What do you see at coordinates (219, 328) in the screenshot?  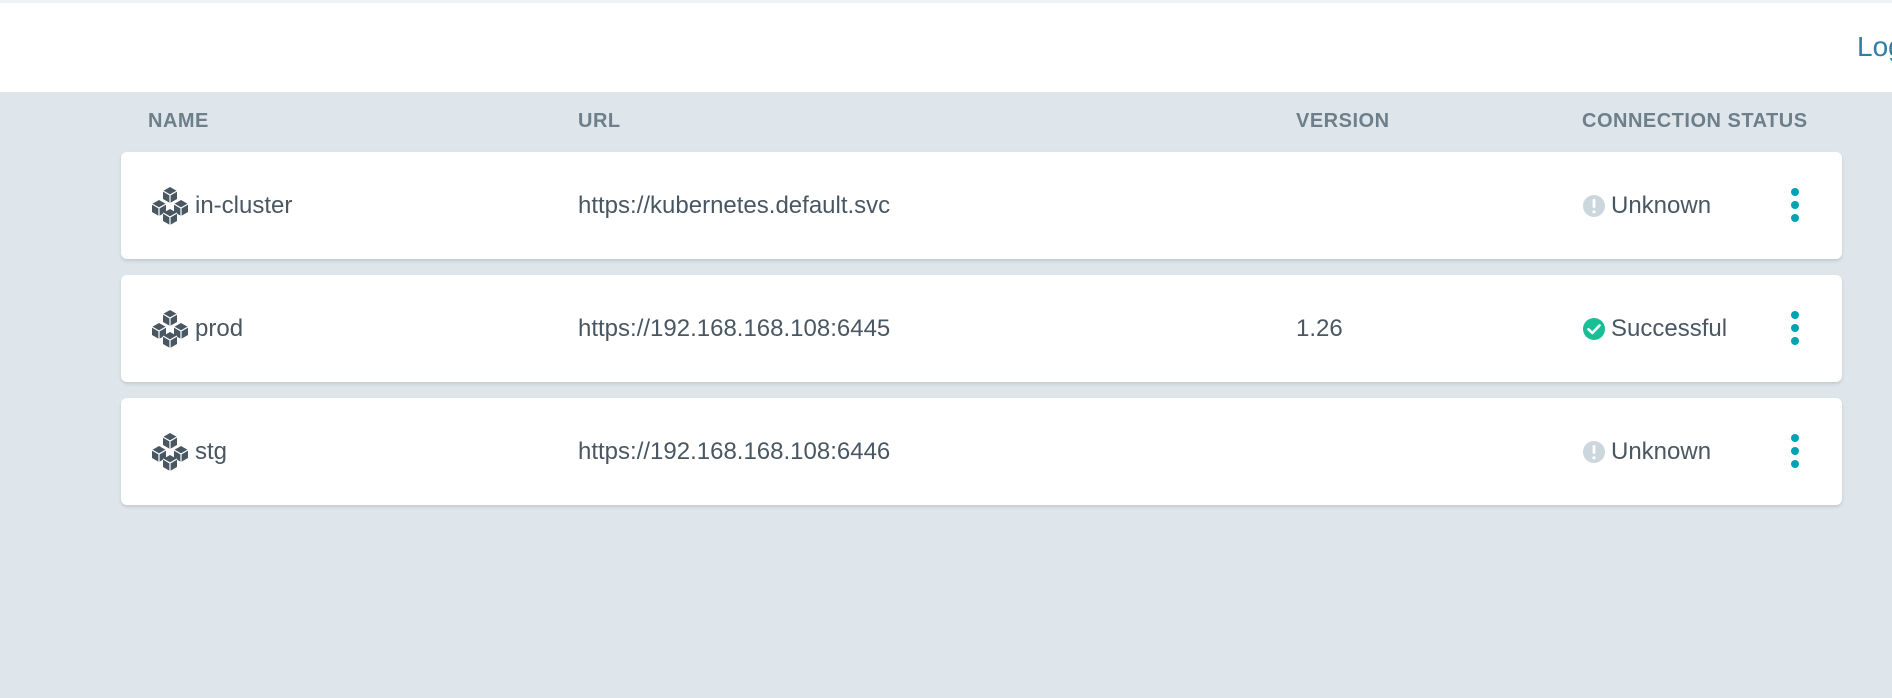 I see `cluster-name: prod` at bounding box center [219, 328].